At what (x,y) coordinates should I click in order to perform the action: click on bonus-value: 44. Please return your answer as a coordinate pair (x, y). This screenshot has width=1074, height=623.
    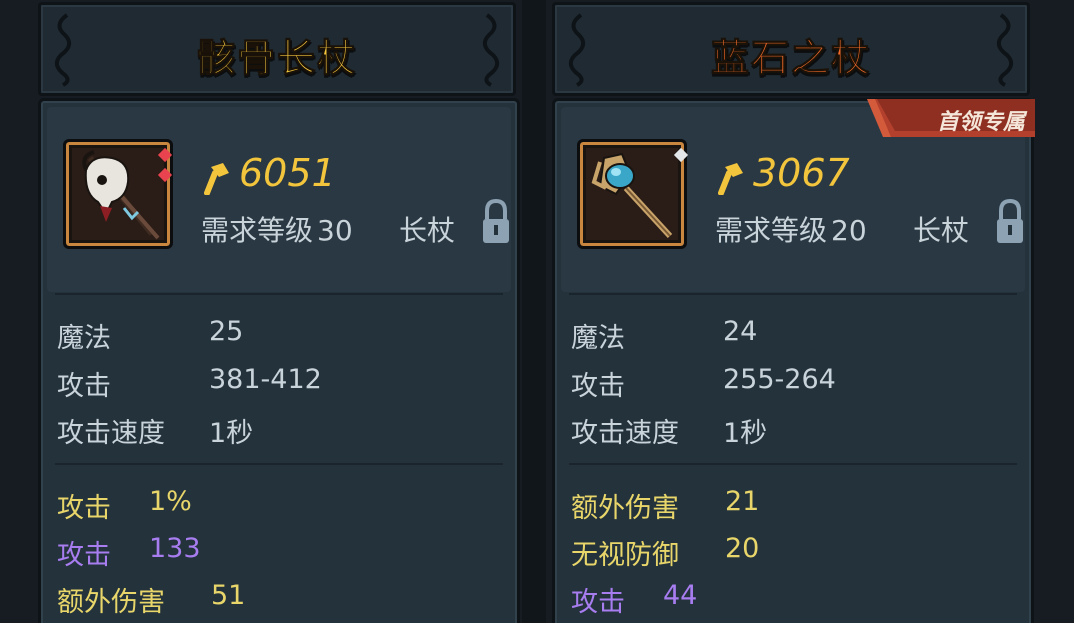
    Looking at the image, I should click on (680, 595).